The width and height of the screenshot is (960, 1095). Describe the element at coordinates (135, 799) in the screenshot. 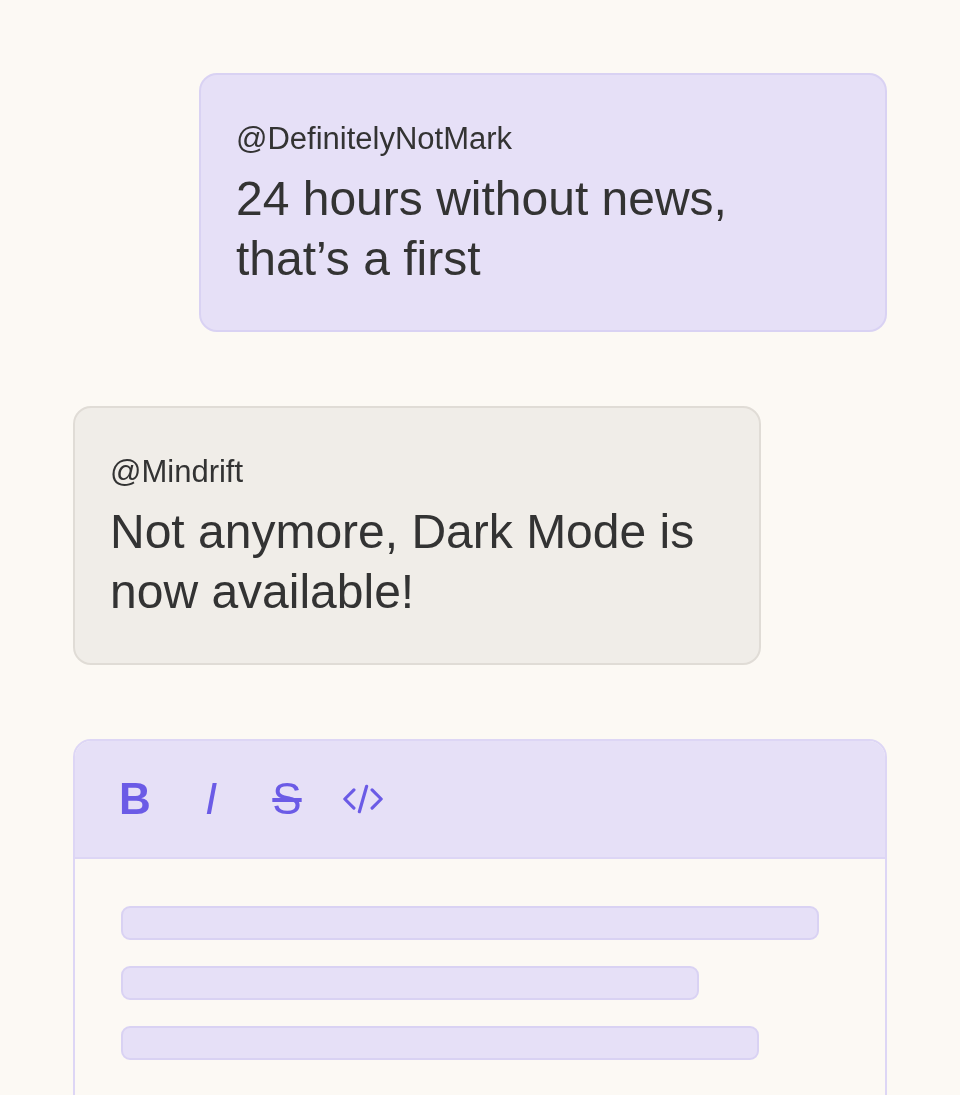

I see `bold-button: B` at that location.